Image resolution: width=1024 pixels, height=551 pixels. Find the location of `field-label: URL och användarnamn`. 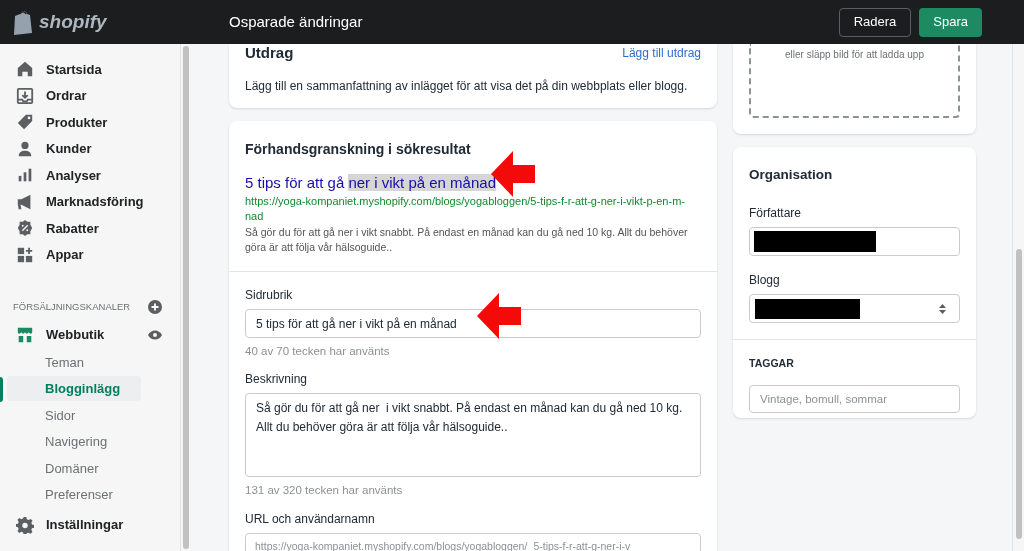

field-label: URL och användarnamn is located at coordinates (310, 519).